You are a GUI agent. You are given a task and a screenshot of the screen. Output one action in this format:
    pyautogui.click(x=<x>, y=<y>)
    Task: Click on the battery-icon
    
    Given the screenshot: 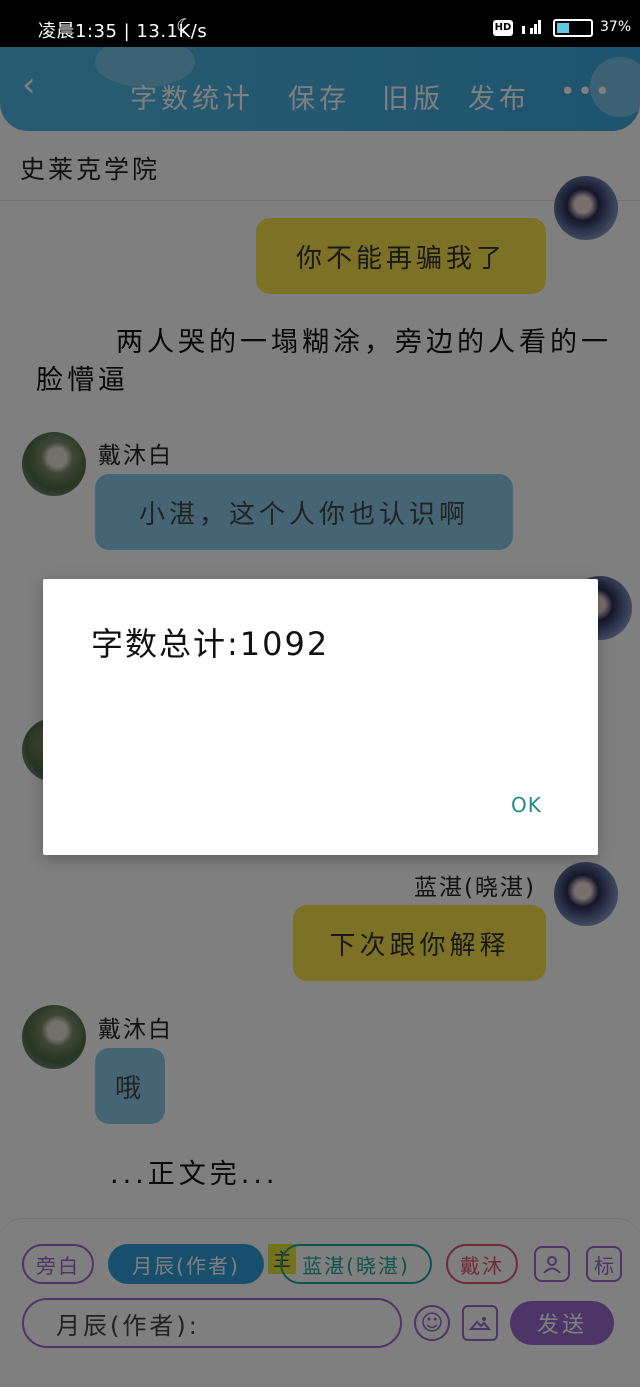 What is the action you would take?
    pyautogui.click(x=573, y=28)
    